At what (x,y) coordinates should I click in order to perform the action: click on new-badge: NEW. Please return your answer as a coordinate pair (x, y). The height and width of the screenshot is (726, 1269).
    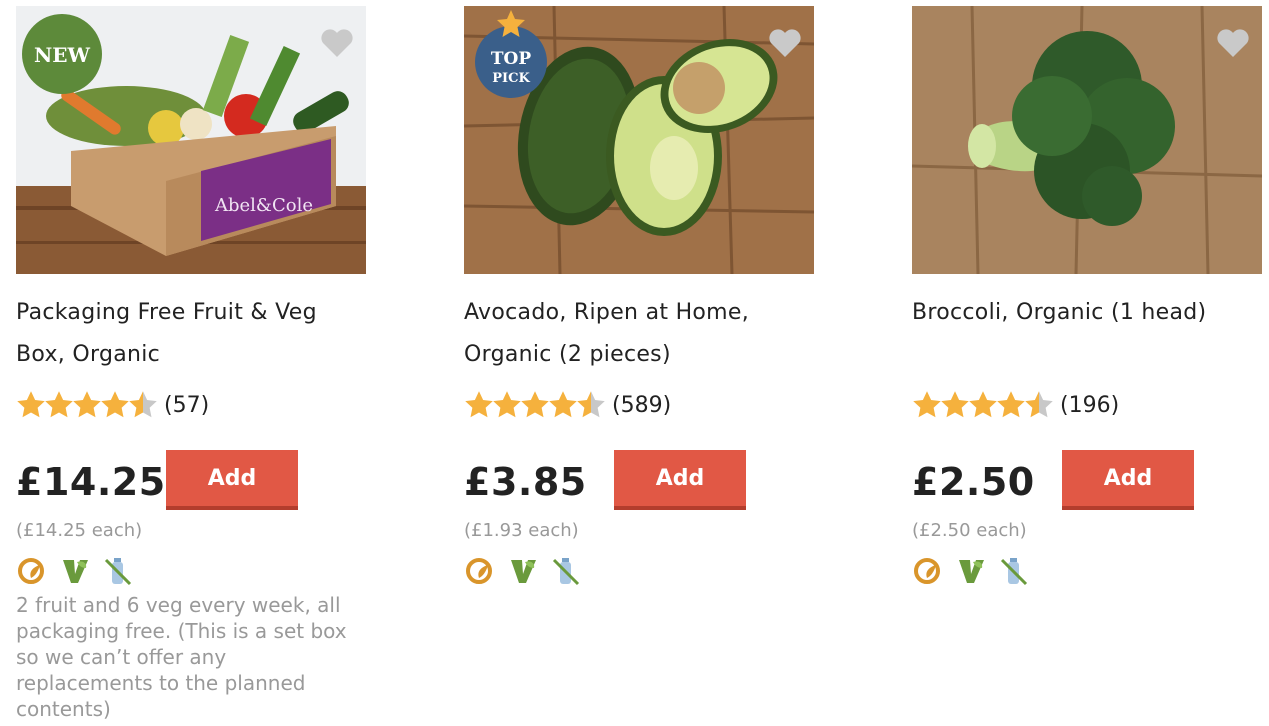
    Looking at the image, I should click on (62, 54).